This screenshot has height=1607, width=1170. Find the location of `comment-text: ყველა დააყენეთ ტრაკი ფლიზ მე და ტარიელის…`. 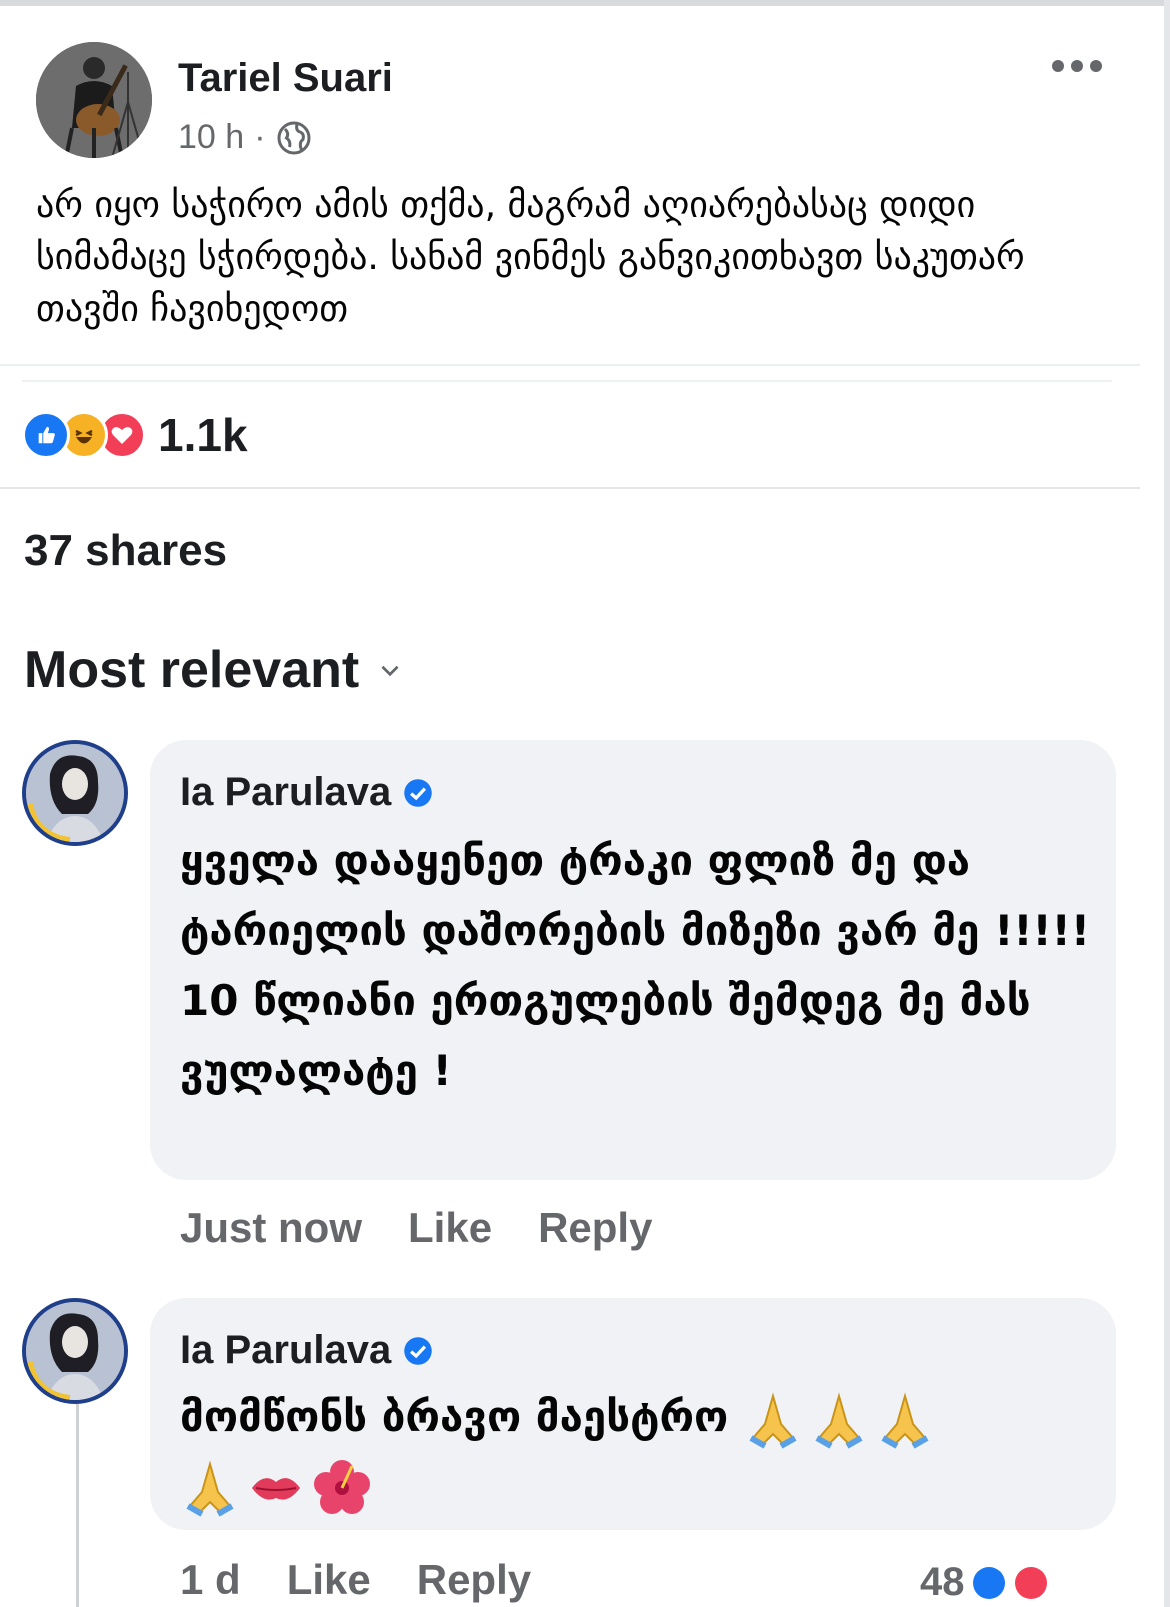

comment-text: ყველა დააყენეთ ტრაკი ფლიზ მე და ტარიელის… is located at coordinates (635, 965).